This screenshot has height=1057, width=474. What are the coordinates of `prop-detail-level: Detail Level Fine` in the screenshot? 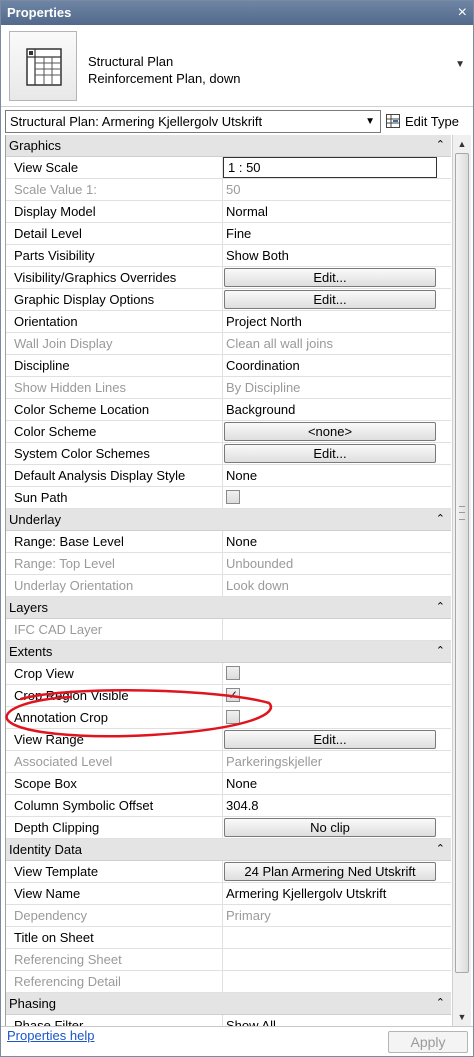 It's located at (228, 234).